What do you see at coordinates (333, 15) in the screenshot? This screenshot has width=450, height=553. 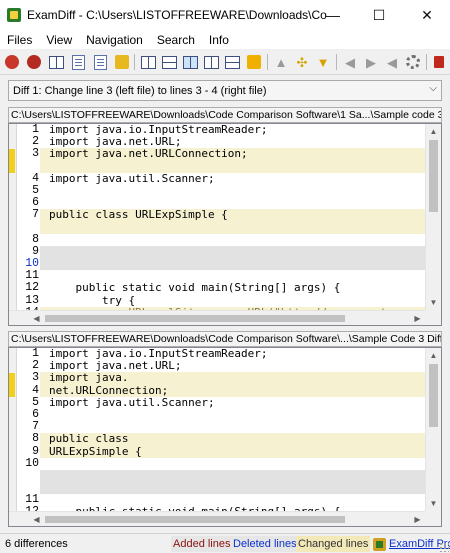 I see `minimize-button: —` at bounding box center [333, 15].